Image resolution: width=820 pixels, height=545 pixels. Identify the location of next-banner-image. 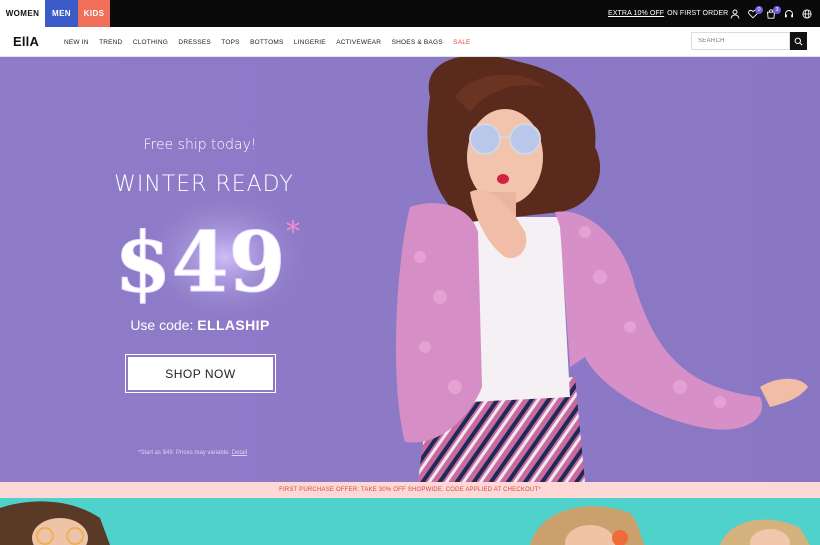
(410, 521).